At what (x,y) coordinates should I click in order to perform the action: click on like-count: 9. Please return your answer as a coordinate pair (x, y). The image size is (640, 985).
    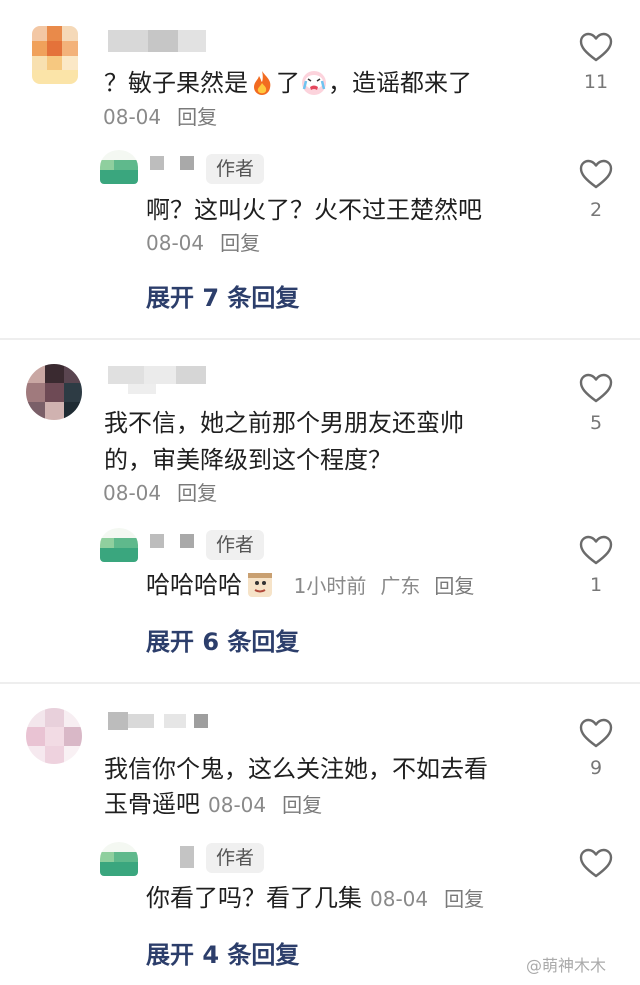
    Looking at the image, I should click on (596, 768).